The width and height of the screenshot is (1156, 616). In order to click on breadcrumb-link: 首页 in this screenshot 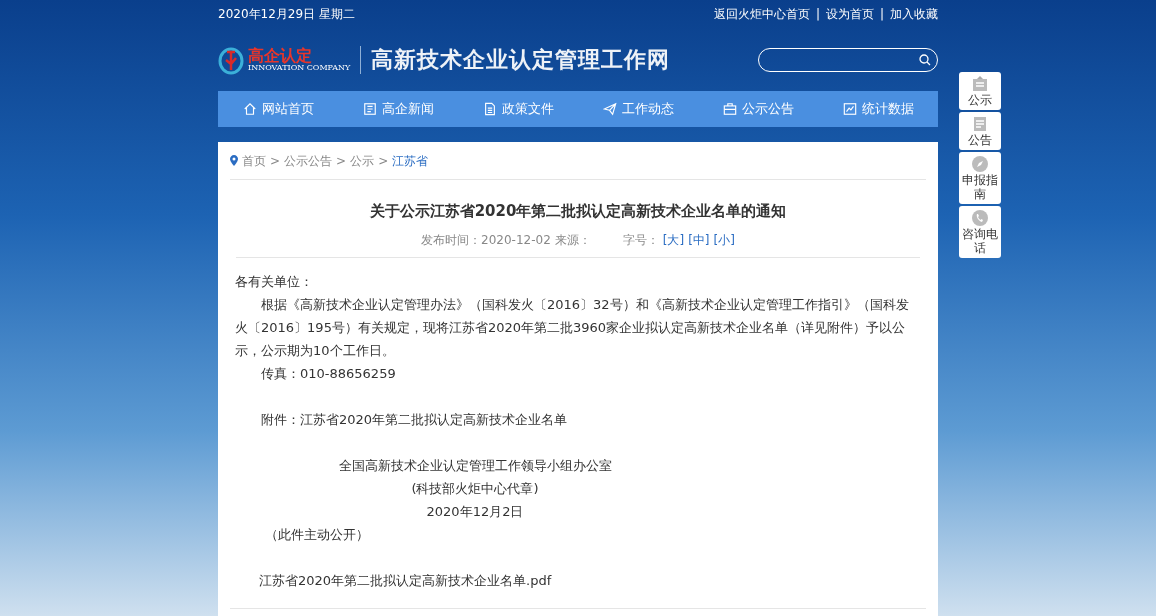, I will do `click(254, 160)`.